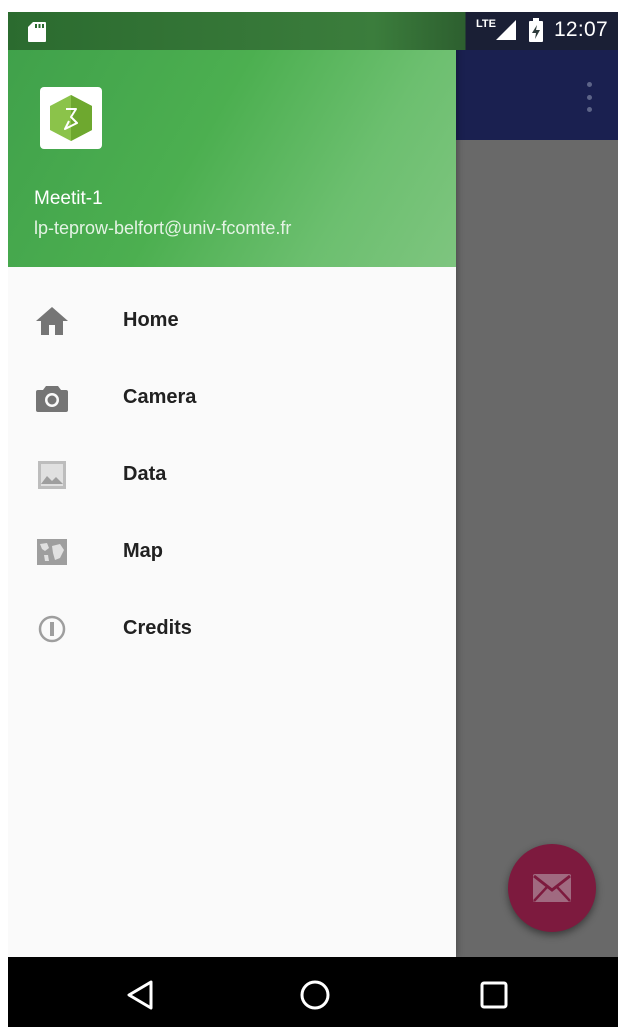 This screenshot has width=618, height=1027. What do you see at coordinates (52, 552) in the screenshot?
I see `map-icon` at bounding box center [52, 552].